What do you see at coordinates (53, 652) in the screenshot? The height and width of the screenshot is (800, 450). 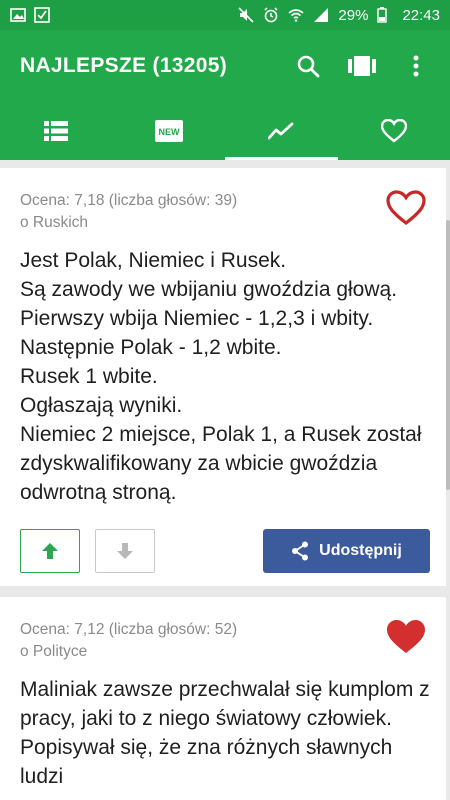 I see `category-link: o Polityce` at bounding box center [53, 652].